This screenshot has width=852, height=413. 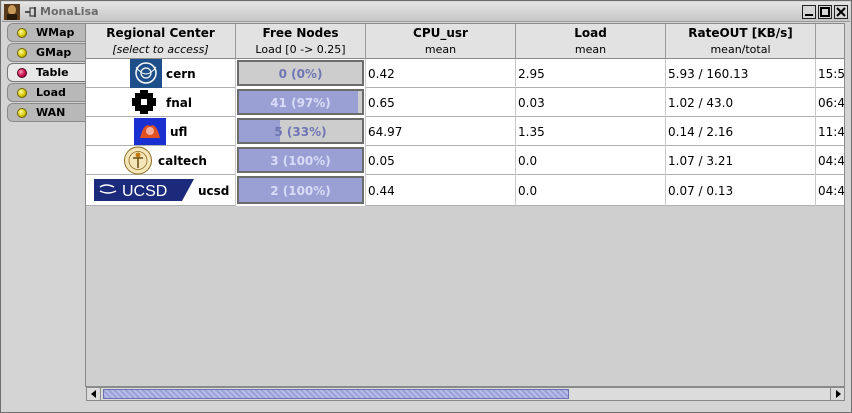 What do you see at coordinates (591, 73) in the screenshot?
I see `load-cell: 2.95` at bounding box center [591, 73].